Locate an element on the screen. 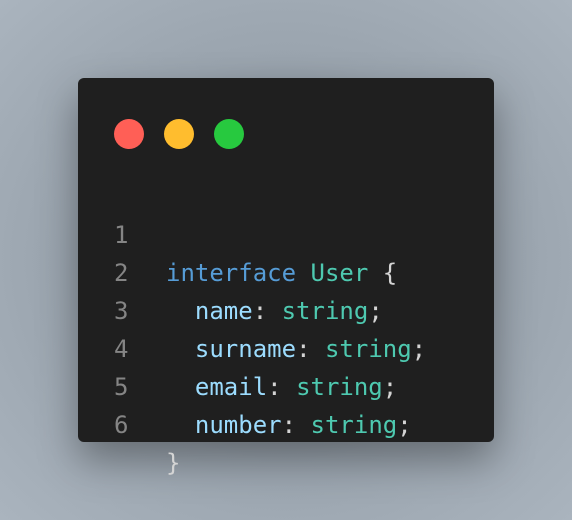 The width and height of the screenshot is (572, 520). colon-token: : is located at coordinates (289, 425).